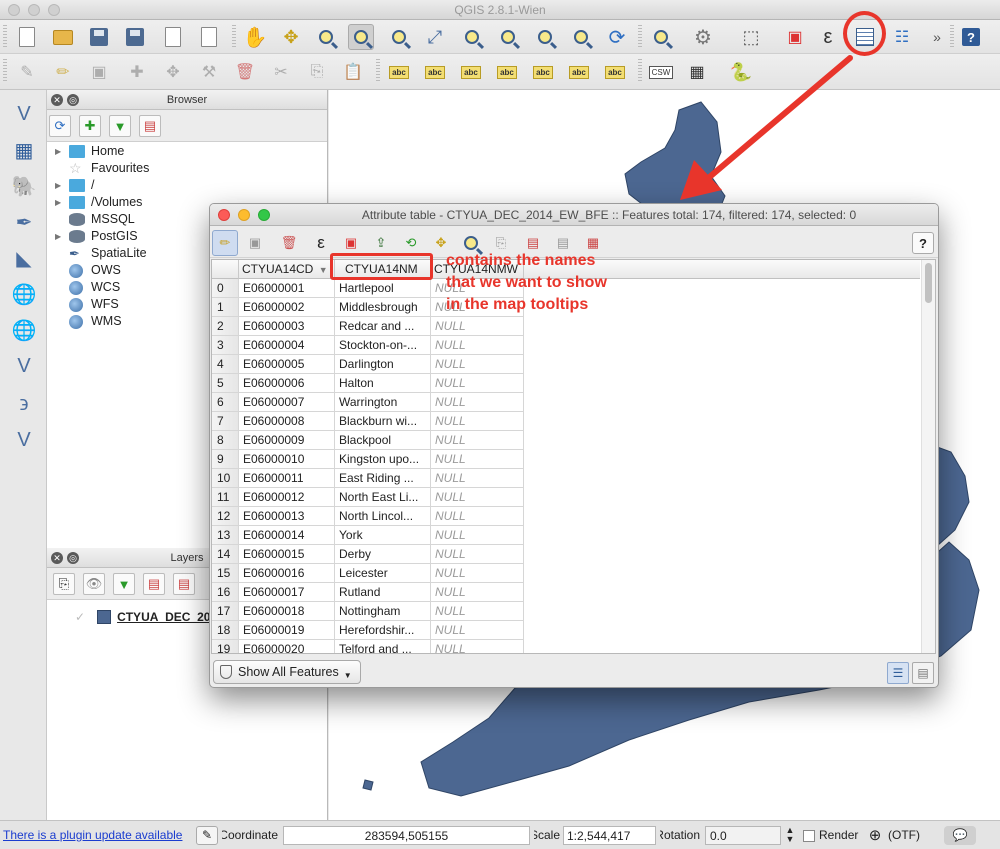 The width and height of the screenshot is (1000, 849). What do you see at coordinates (923, 243) in the screenshot?
I see `help-button: ?` at bounding box center [923, 243].